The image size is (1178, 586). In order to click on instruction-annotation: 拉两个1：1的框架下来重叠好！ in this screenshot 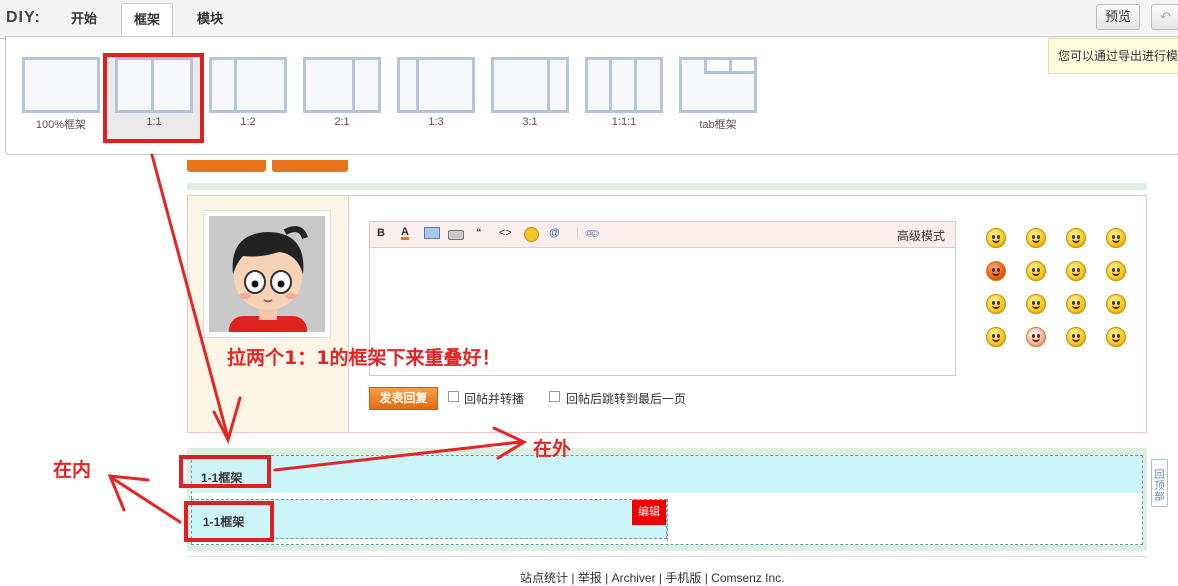, I will do `click(364, 358)`.